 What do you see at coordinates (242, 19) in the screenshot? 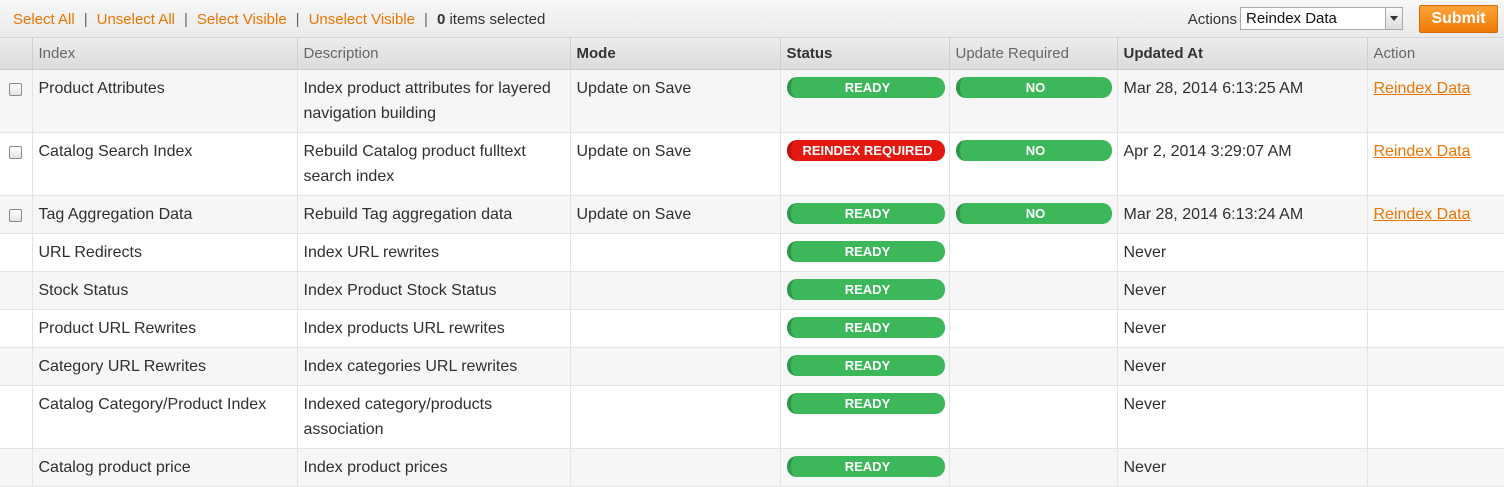
I see `select-visible-link: Select Visible` at bounding box center [242, 19].